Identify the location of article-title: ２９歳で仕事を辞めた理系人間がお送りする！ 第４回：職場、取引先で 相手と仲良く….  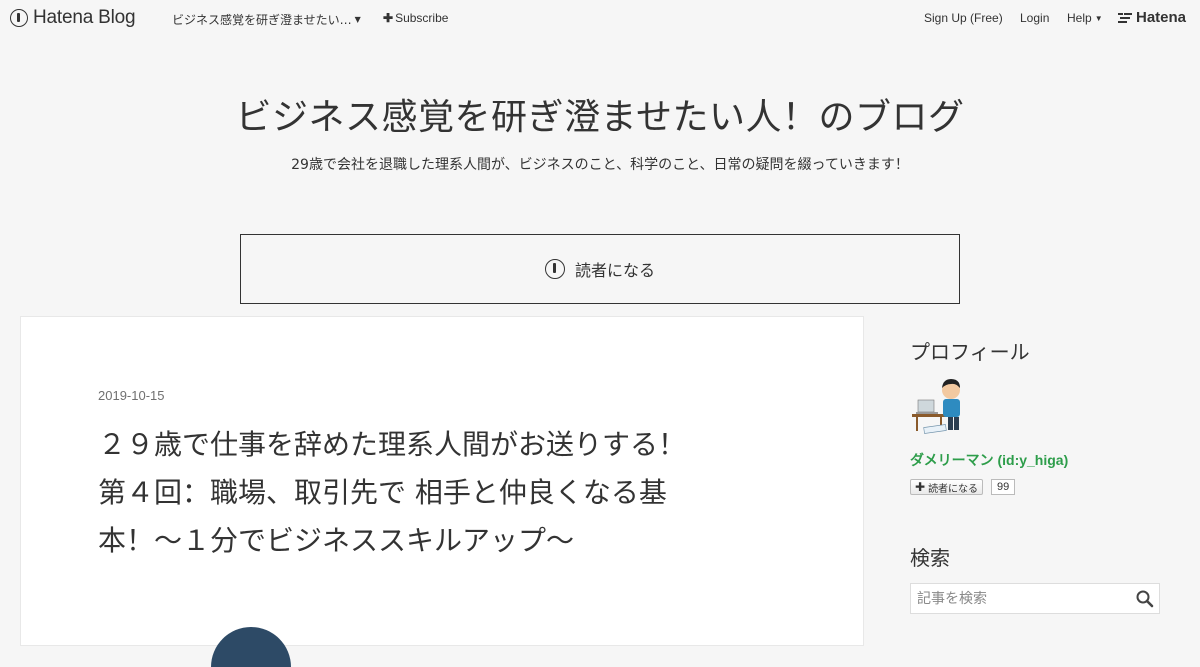
(448, 493).